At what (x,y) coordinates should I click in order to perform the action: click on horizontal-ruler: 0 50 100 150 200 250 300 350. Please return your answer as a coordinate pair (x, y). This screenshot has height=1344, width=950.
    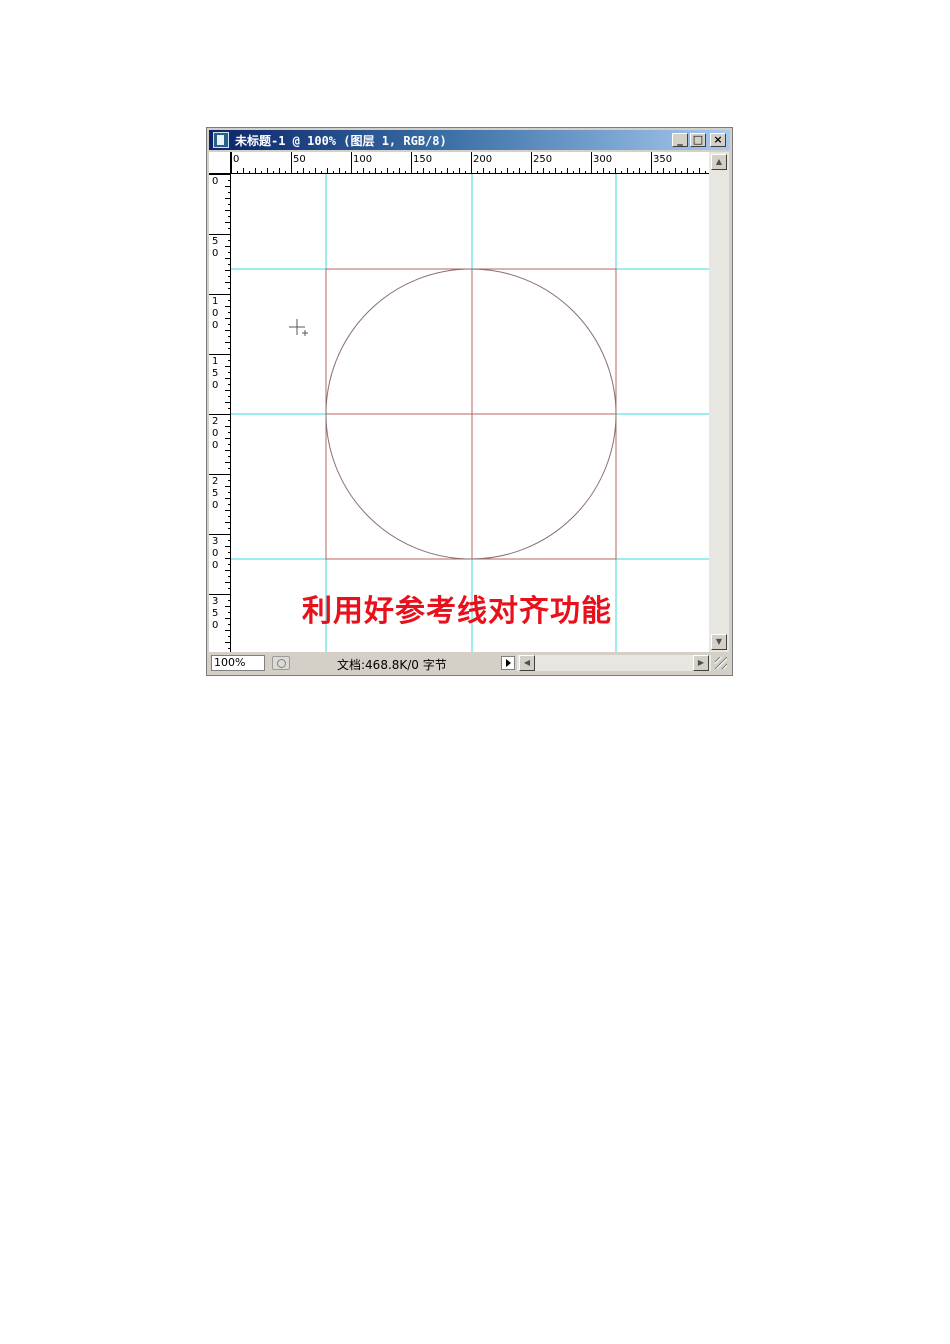
    Looking at the image, I should click on (470, 163).